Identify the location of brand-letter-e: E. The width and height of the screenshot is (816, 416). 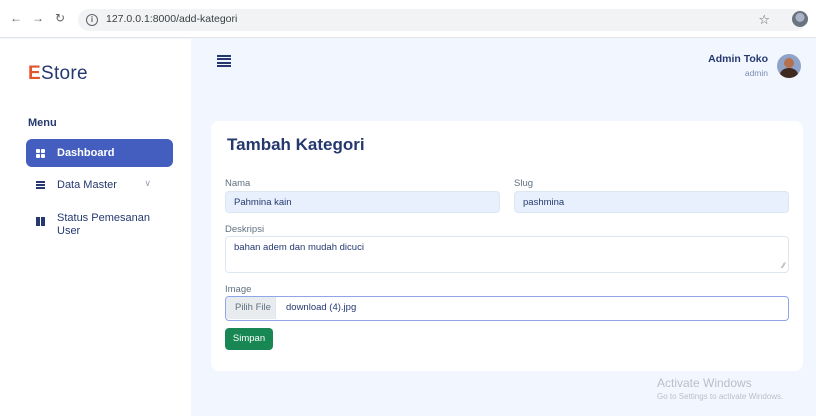
(34, 73).